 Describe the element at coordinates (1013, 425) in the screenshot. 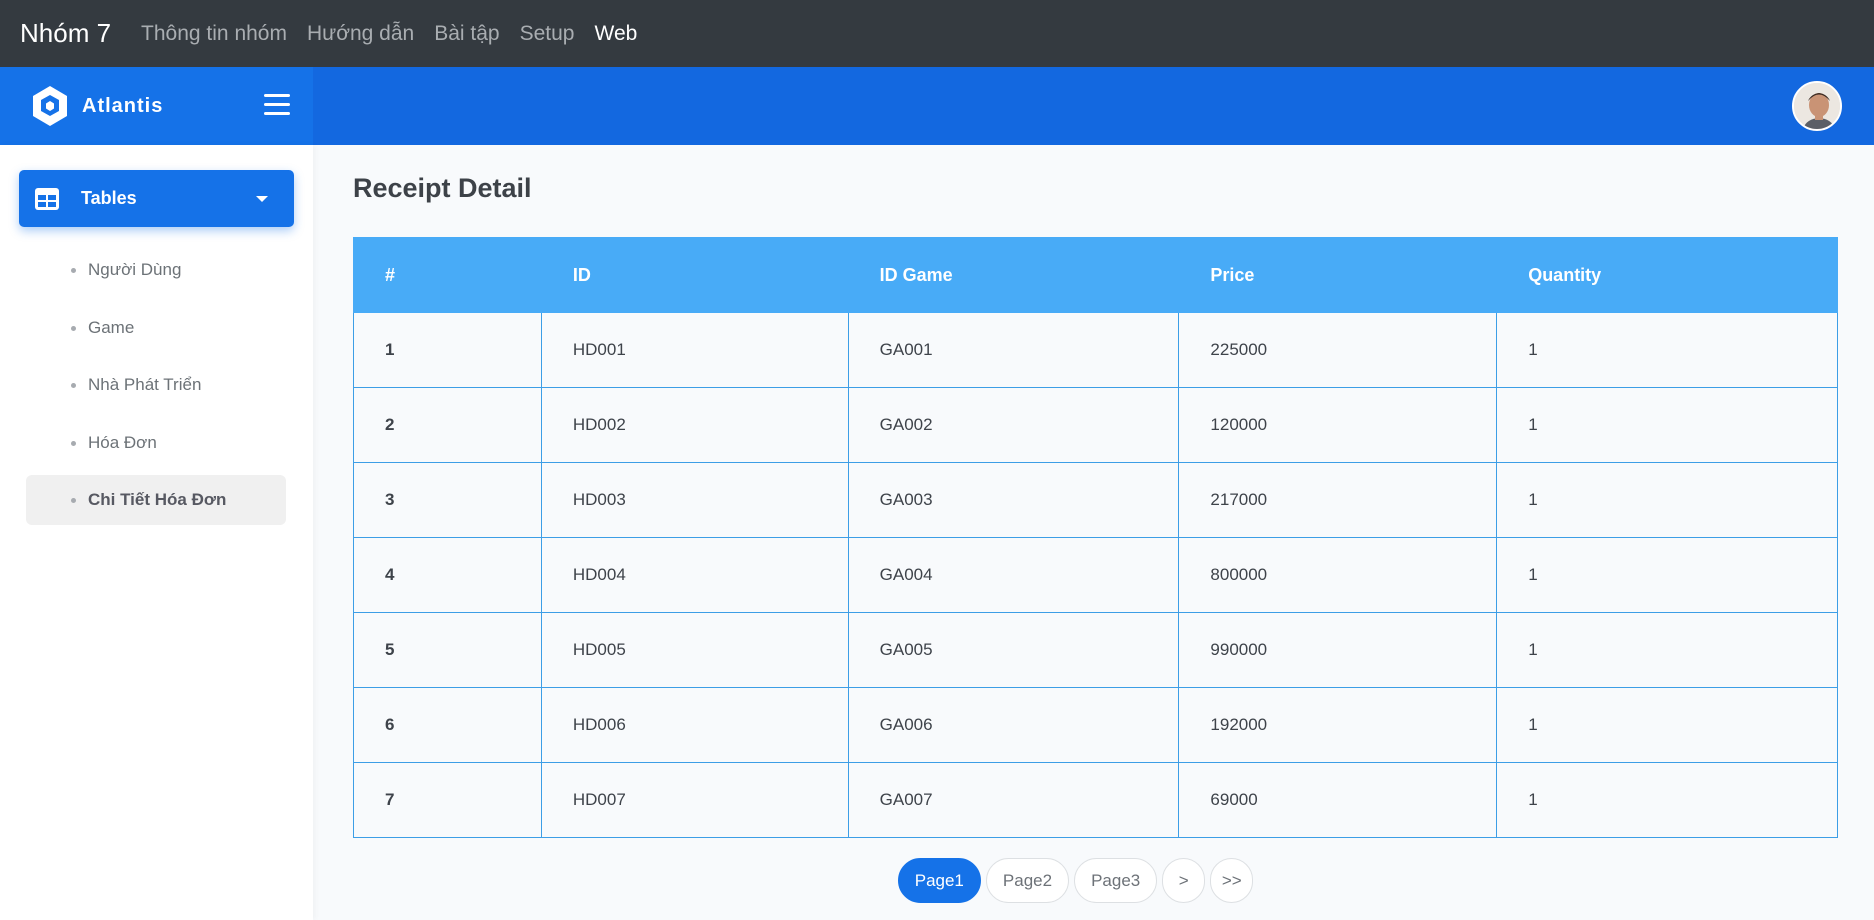

I see `cell-id-game: GA002` at that location.